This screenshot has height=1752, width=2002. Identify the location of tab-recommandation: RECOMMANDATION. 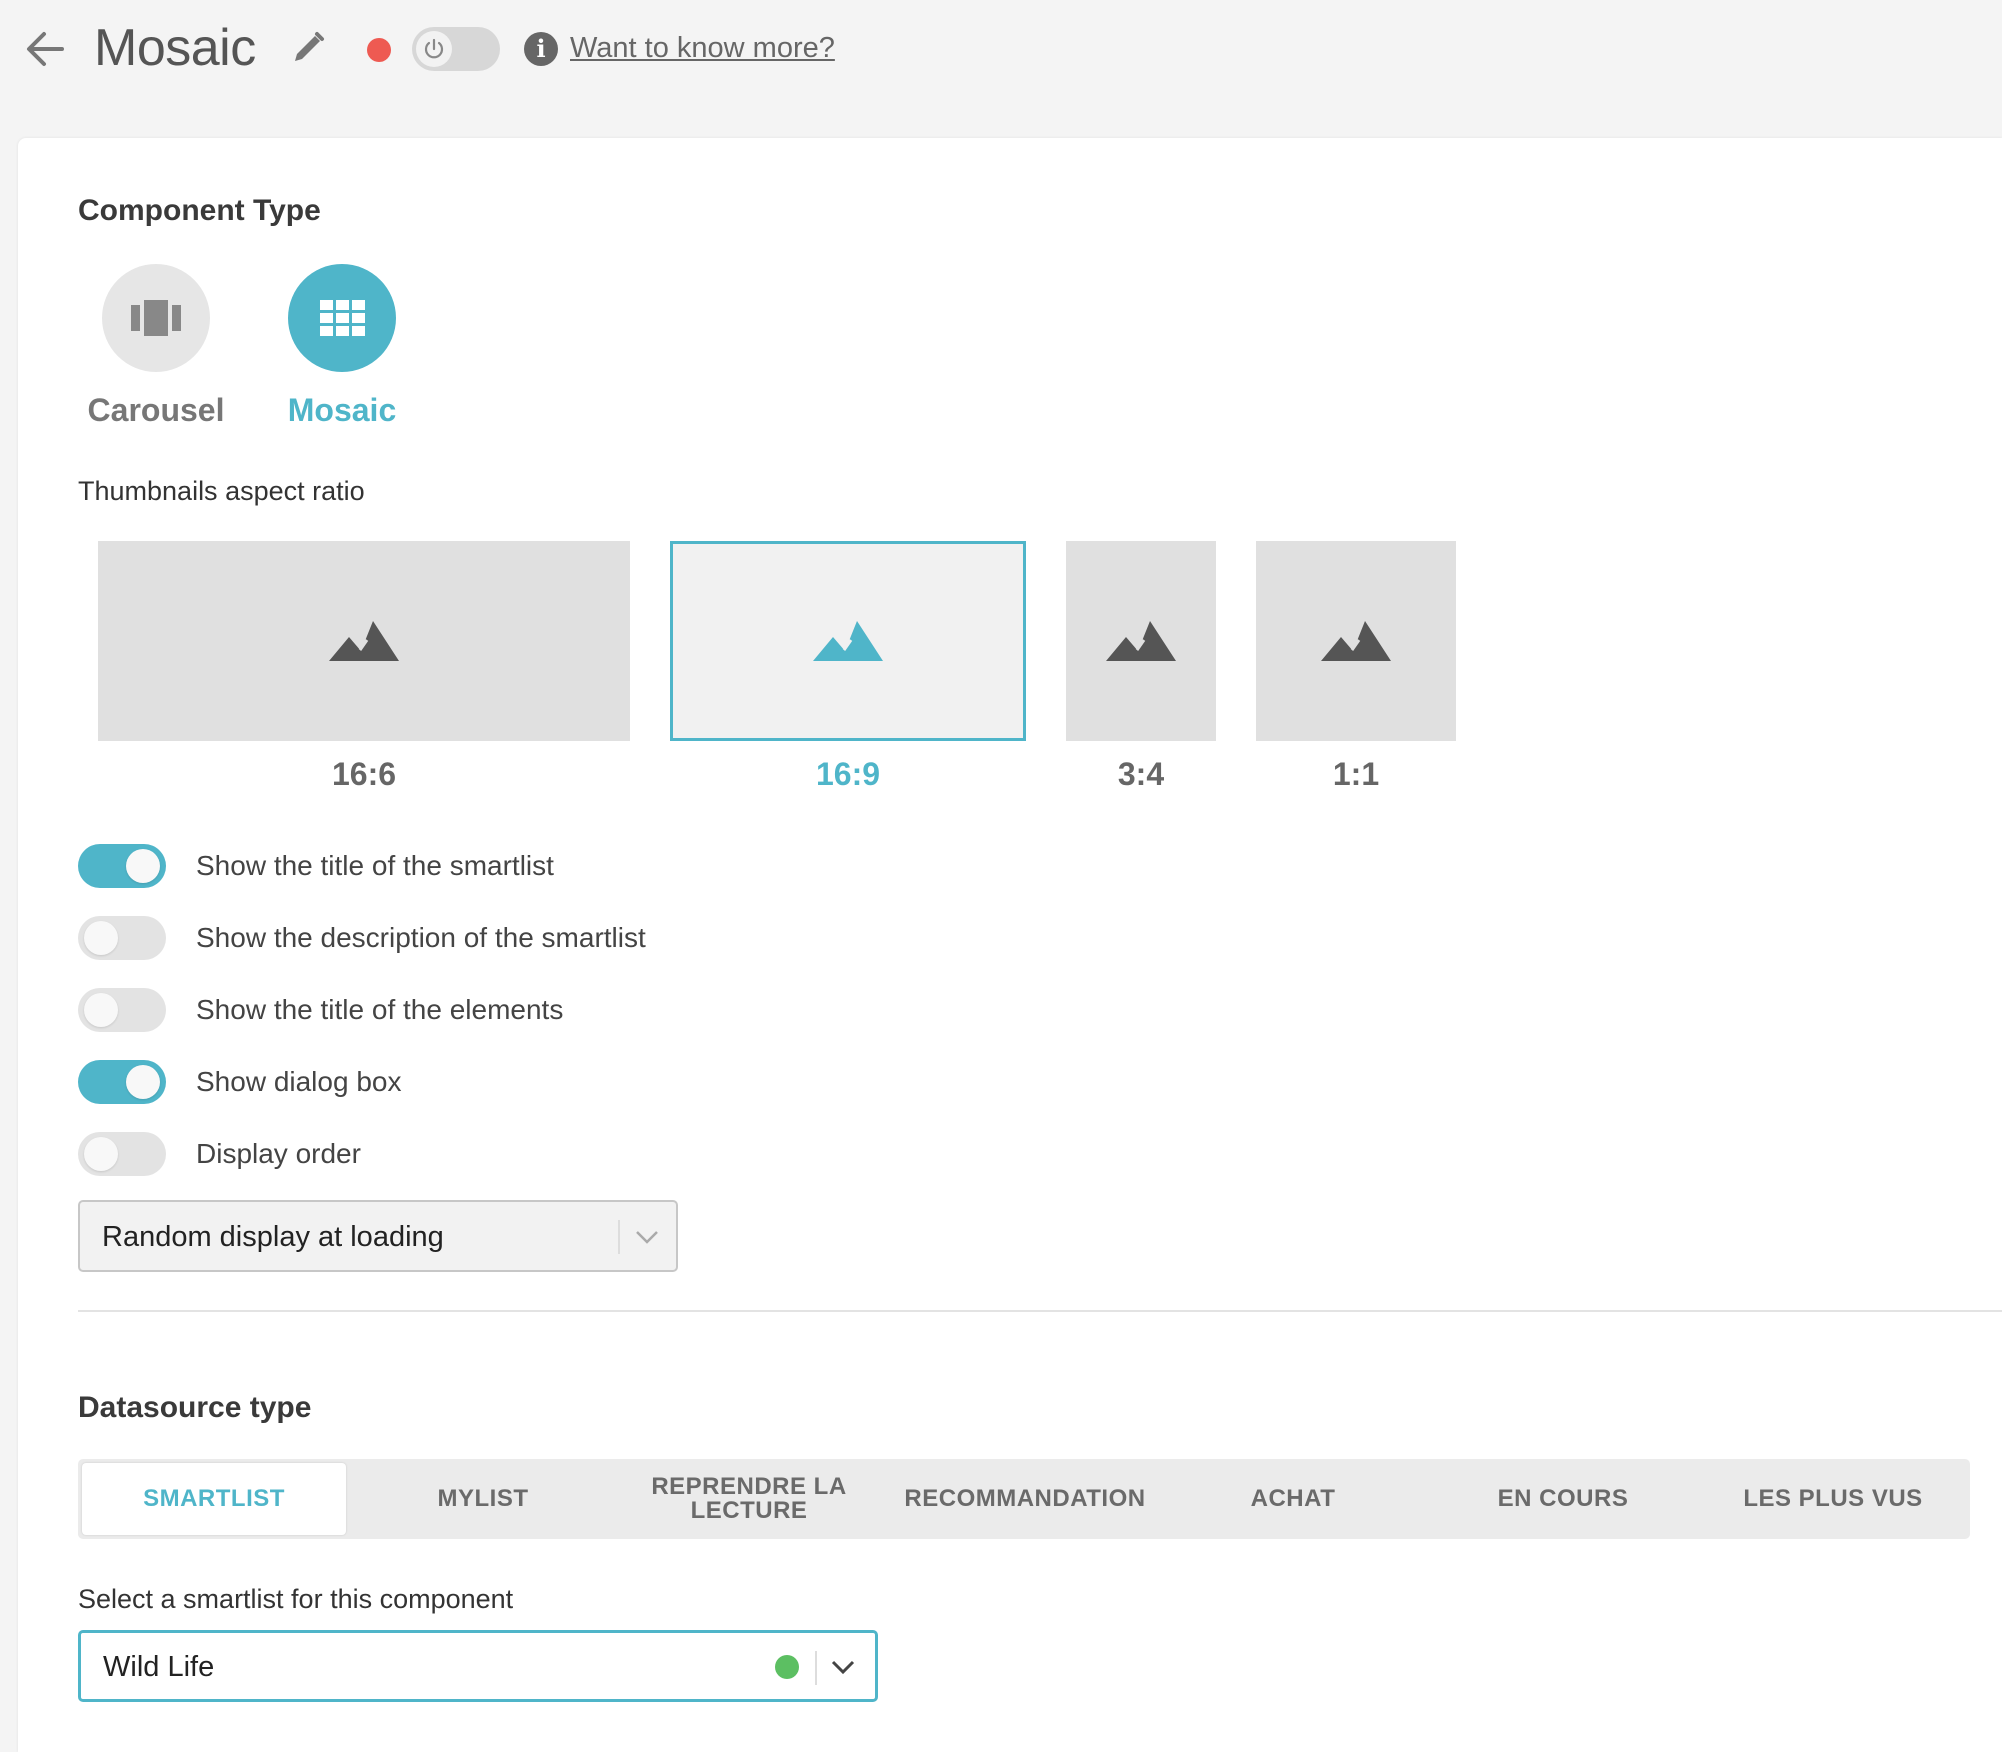
(1025, 1499).